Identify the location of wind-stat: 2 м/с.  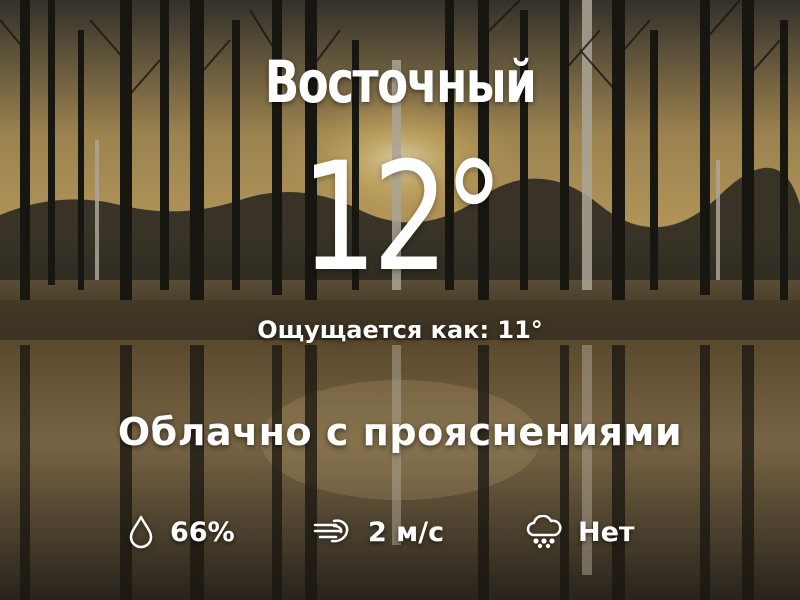
(378, 532).